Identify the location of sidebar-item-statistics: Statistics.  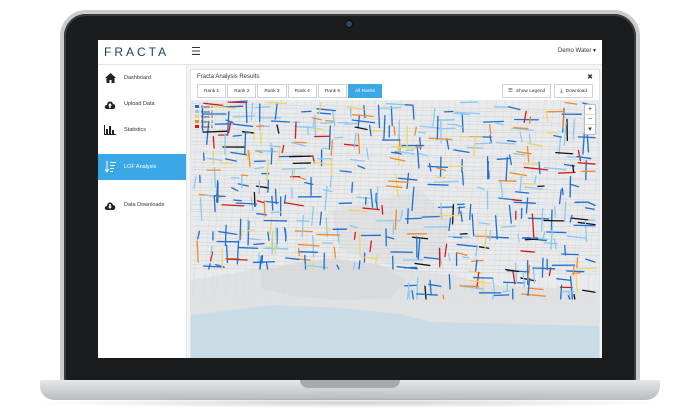
(142, 130).